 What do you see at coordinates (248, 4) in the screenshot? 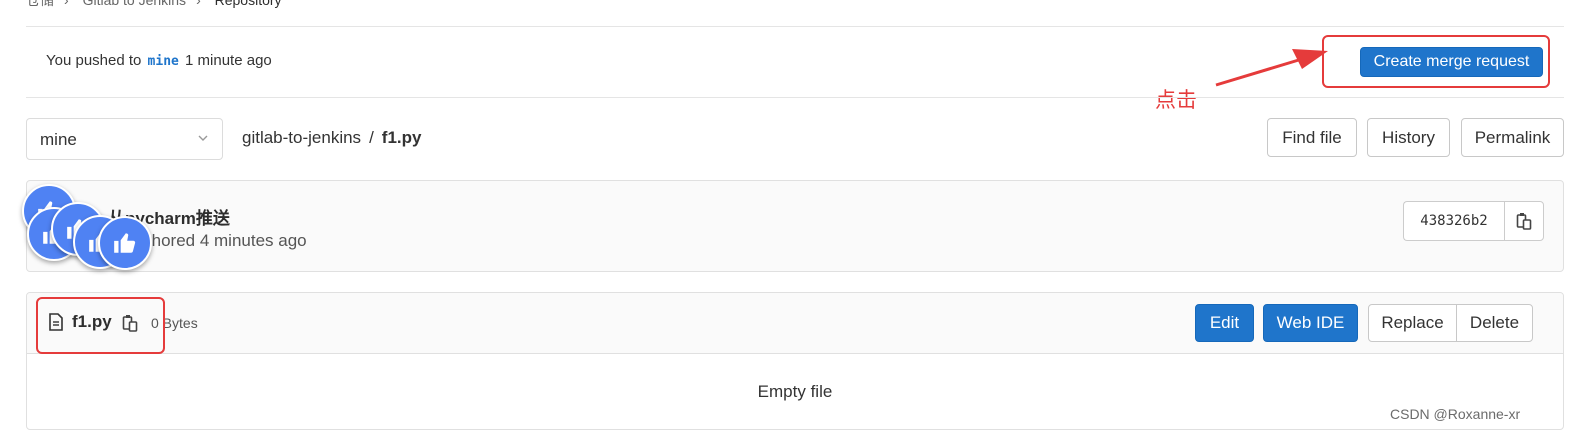
I see `breadcrumb-item-repository: Repository` at bounding box center [248, 4].